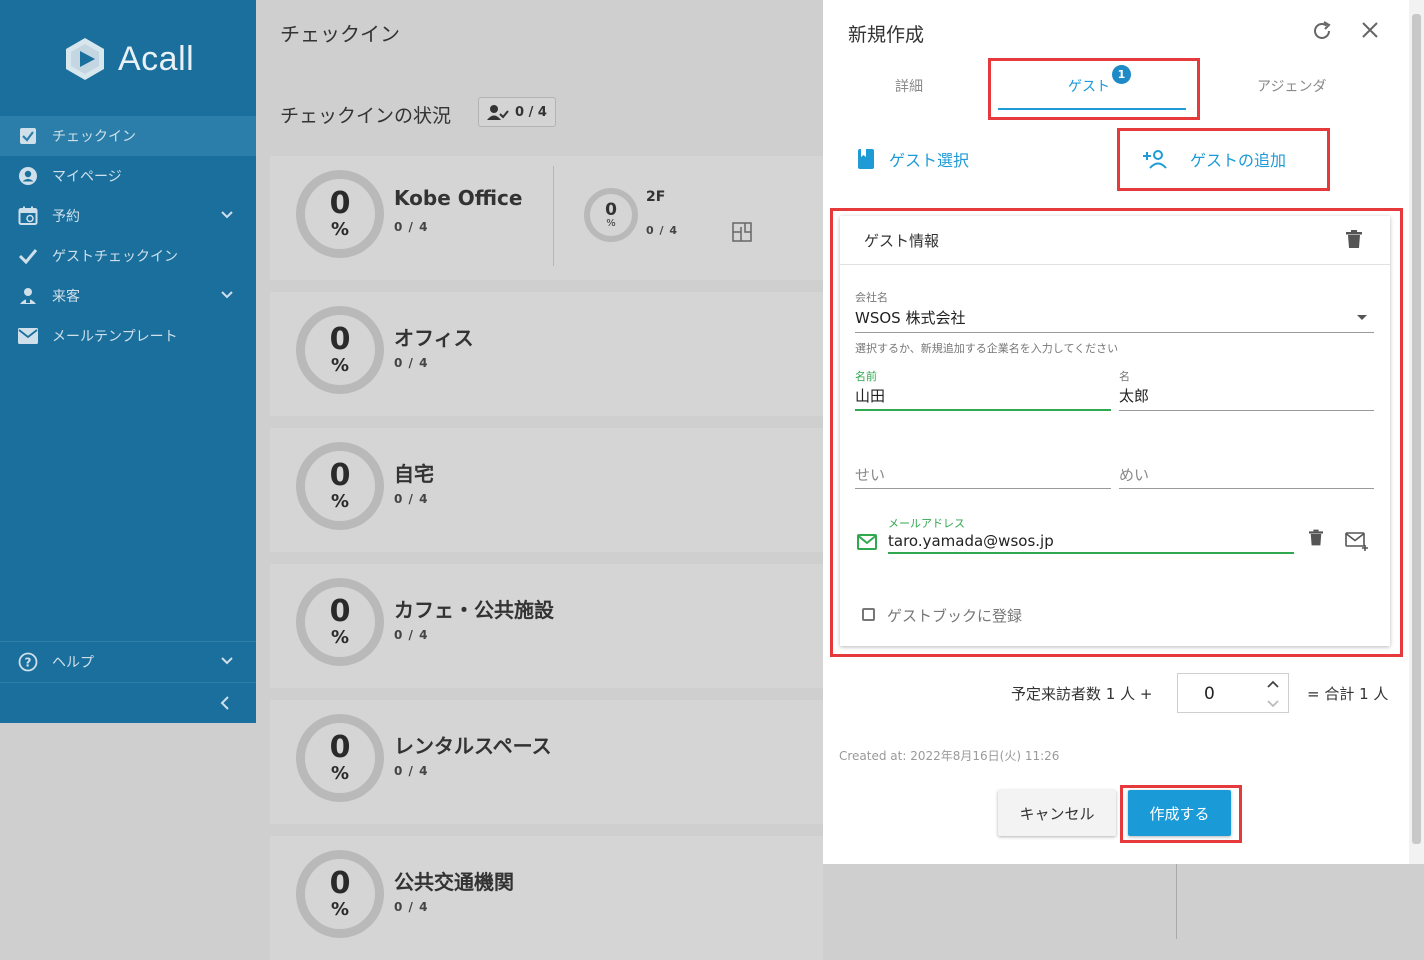 The height and width of the screenshot is (960, 1424). I want to click on background-divider, so click(1176, 901).